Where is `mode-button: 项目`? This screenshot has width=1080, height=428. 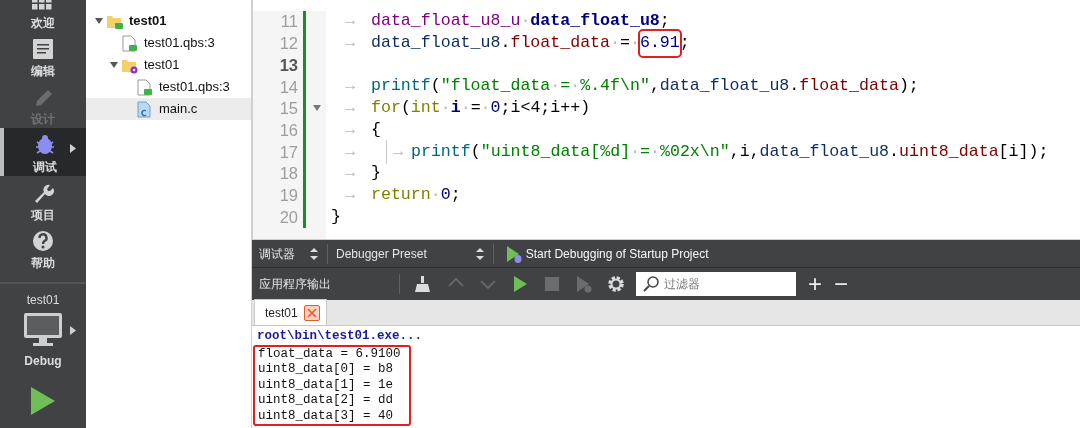
mode-button: 项目 is located at coordinates (43, 200).